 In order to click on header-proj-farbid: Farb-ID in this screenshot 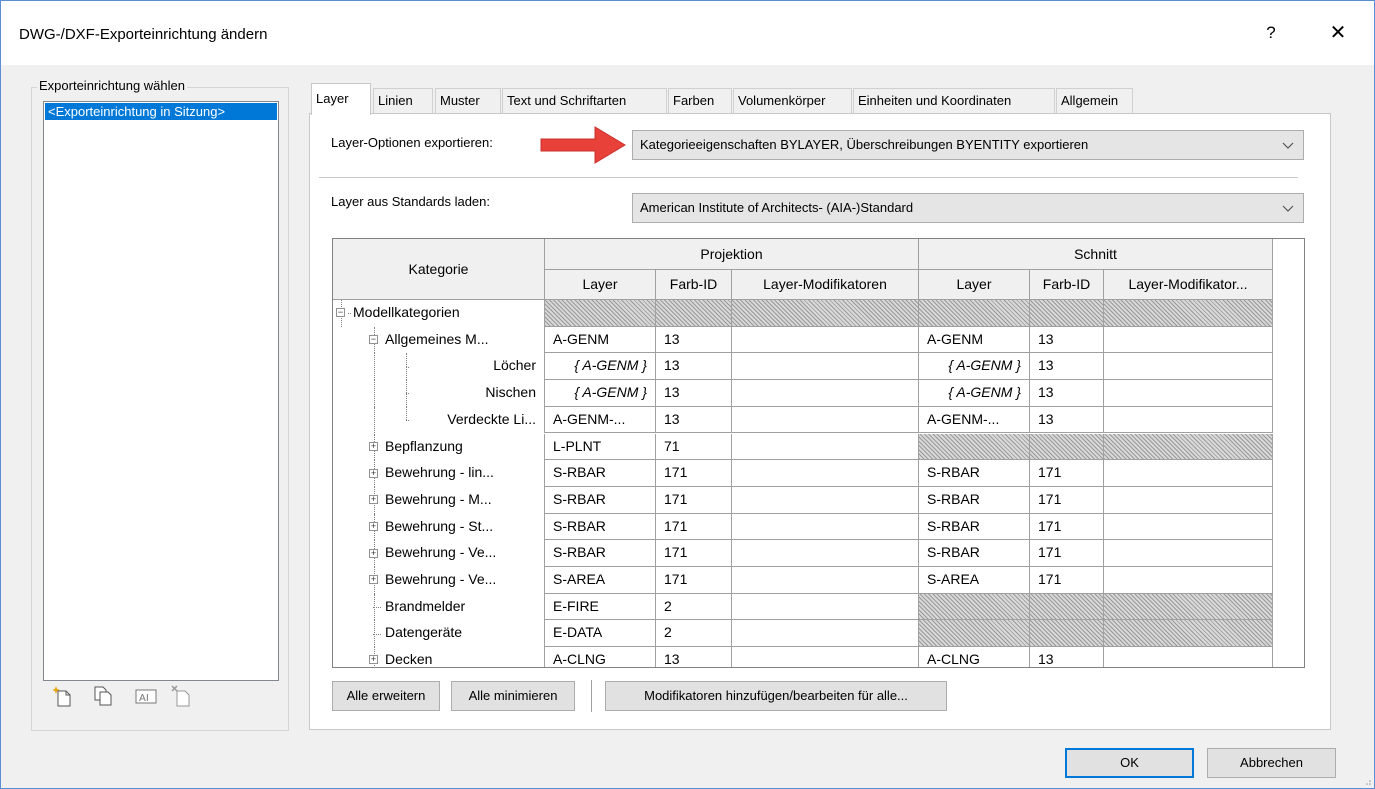, I will do `click(694, 285)`.